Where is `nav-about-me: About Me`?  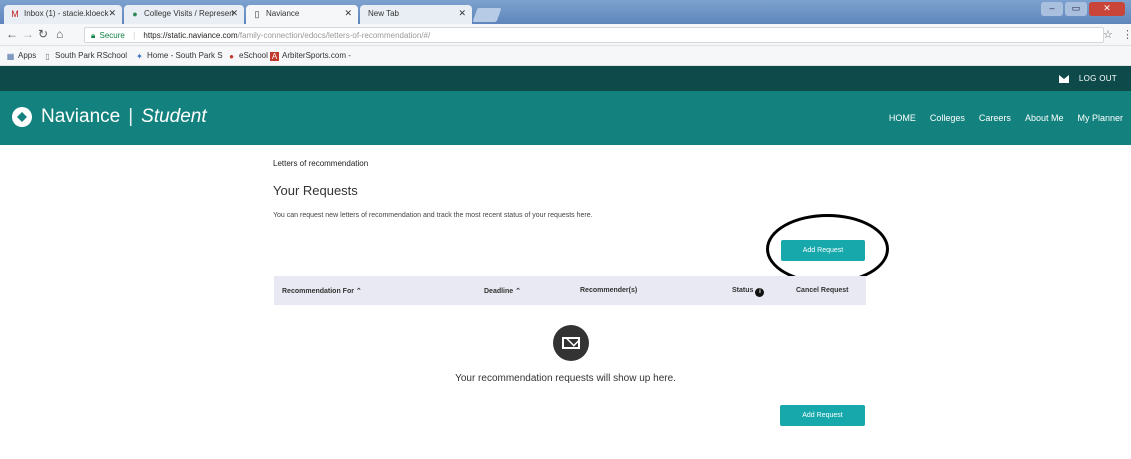
nav-about-me: About Me is located at coordinates (1044, 118).